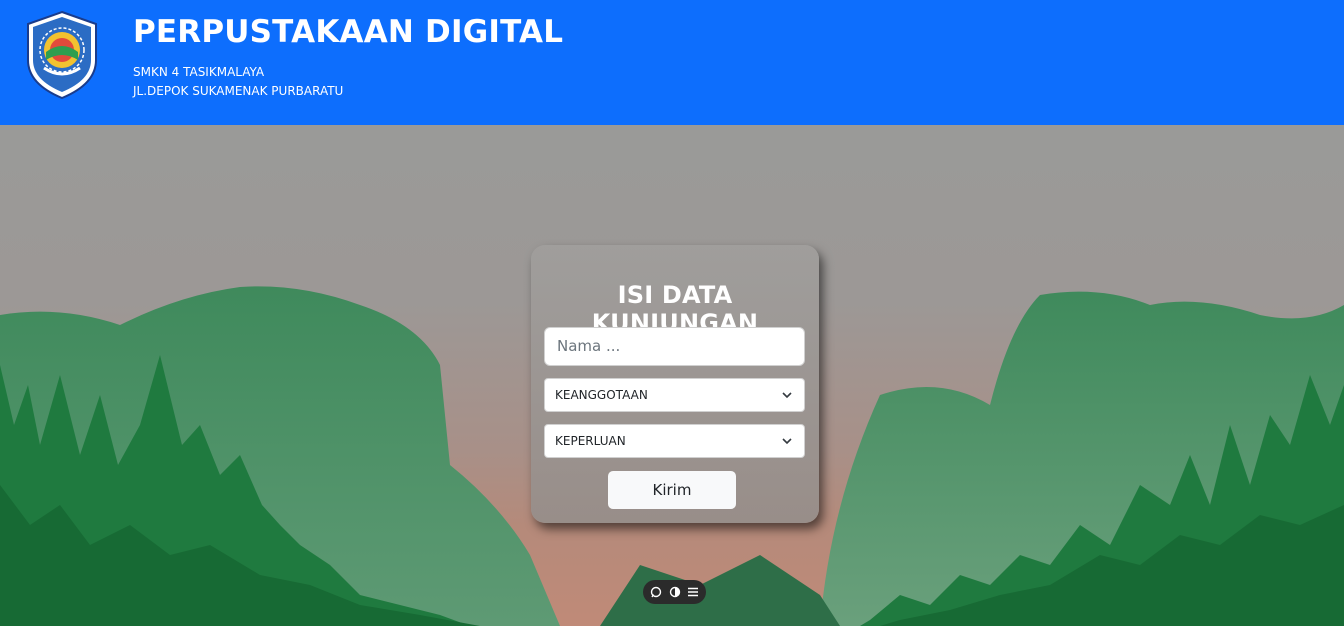  What do you see at coordinates (238, 91) in the screenshot?
I see `school-address: JL.DEPOK SUKAMENAK PURBARATU` at bounding box center [238, 91].